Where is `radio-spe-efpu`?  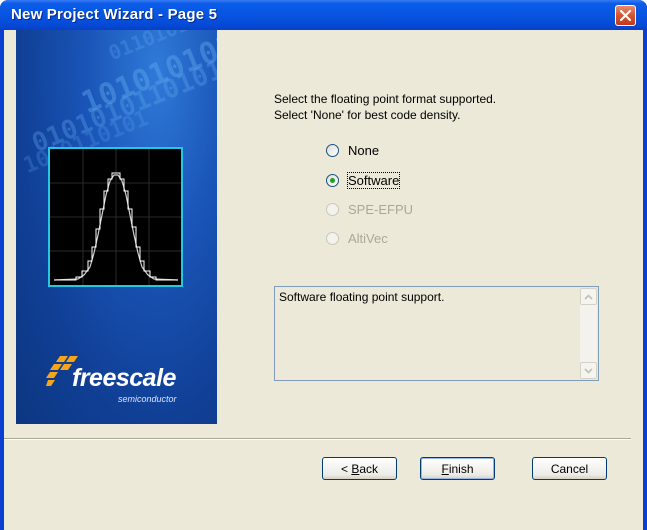 radio-spe-efpu is located at coordinates (332, 209).